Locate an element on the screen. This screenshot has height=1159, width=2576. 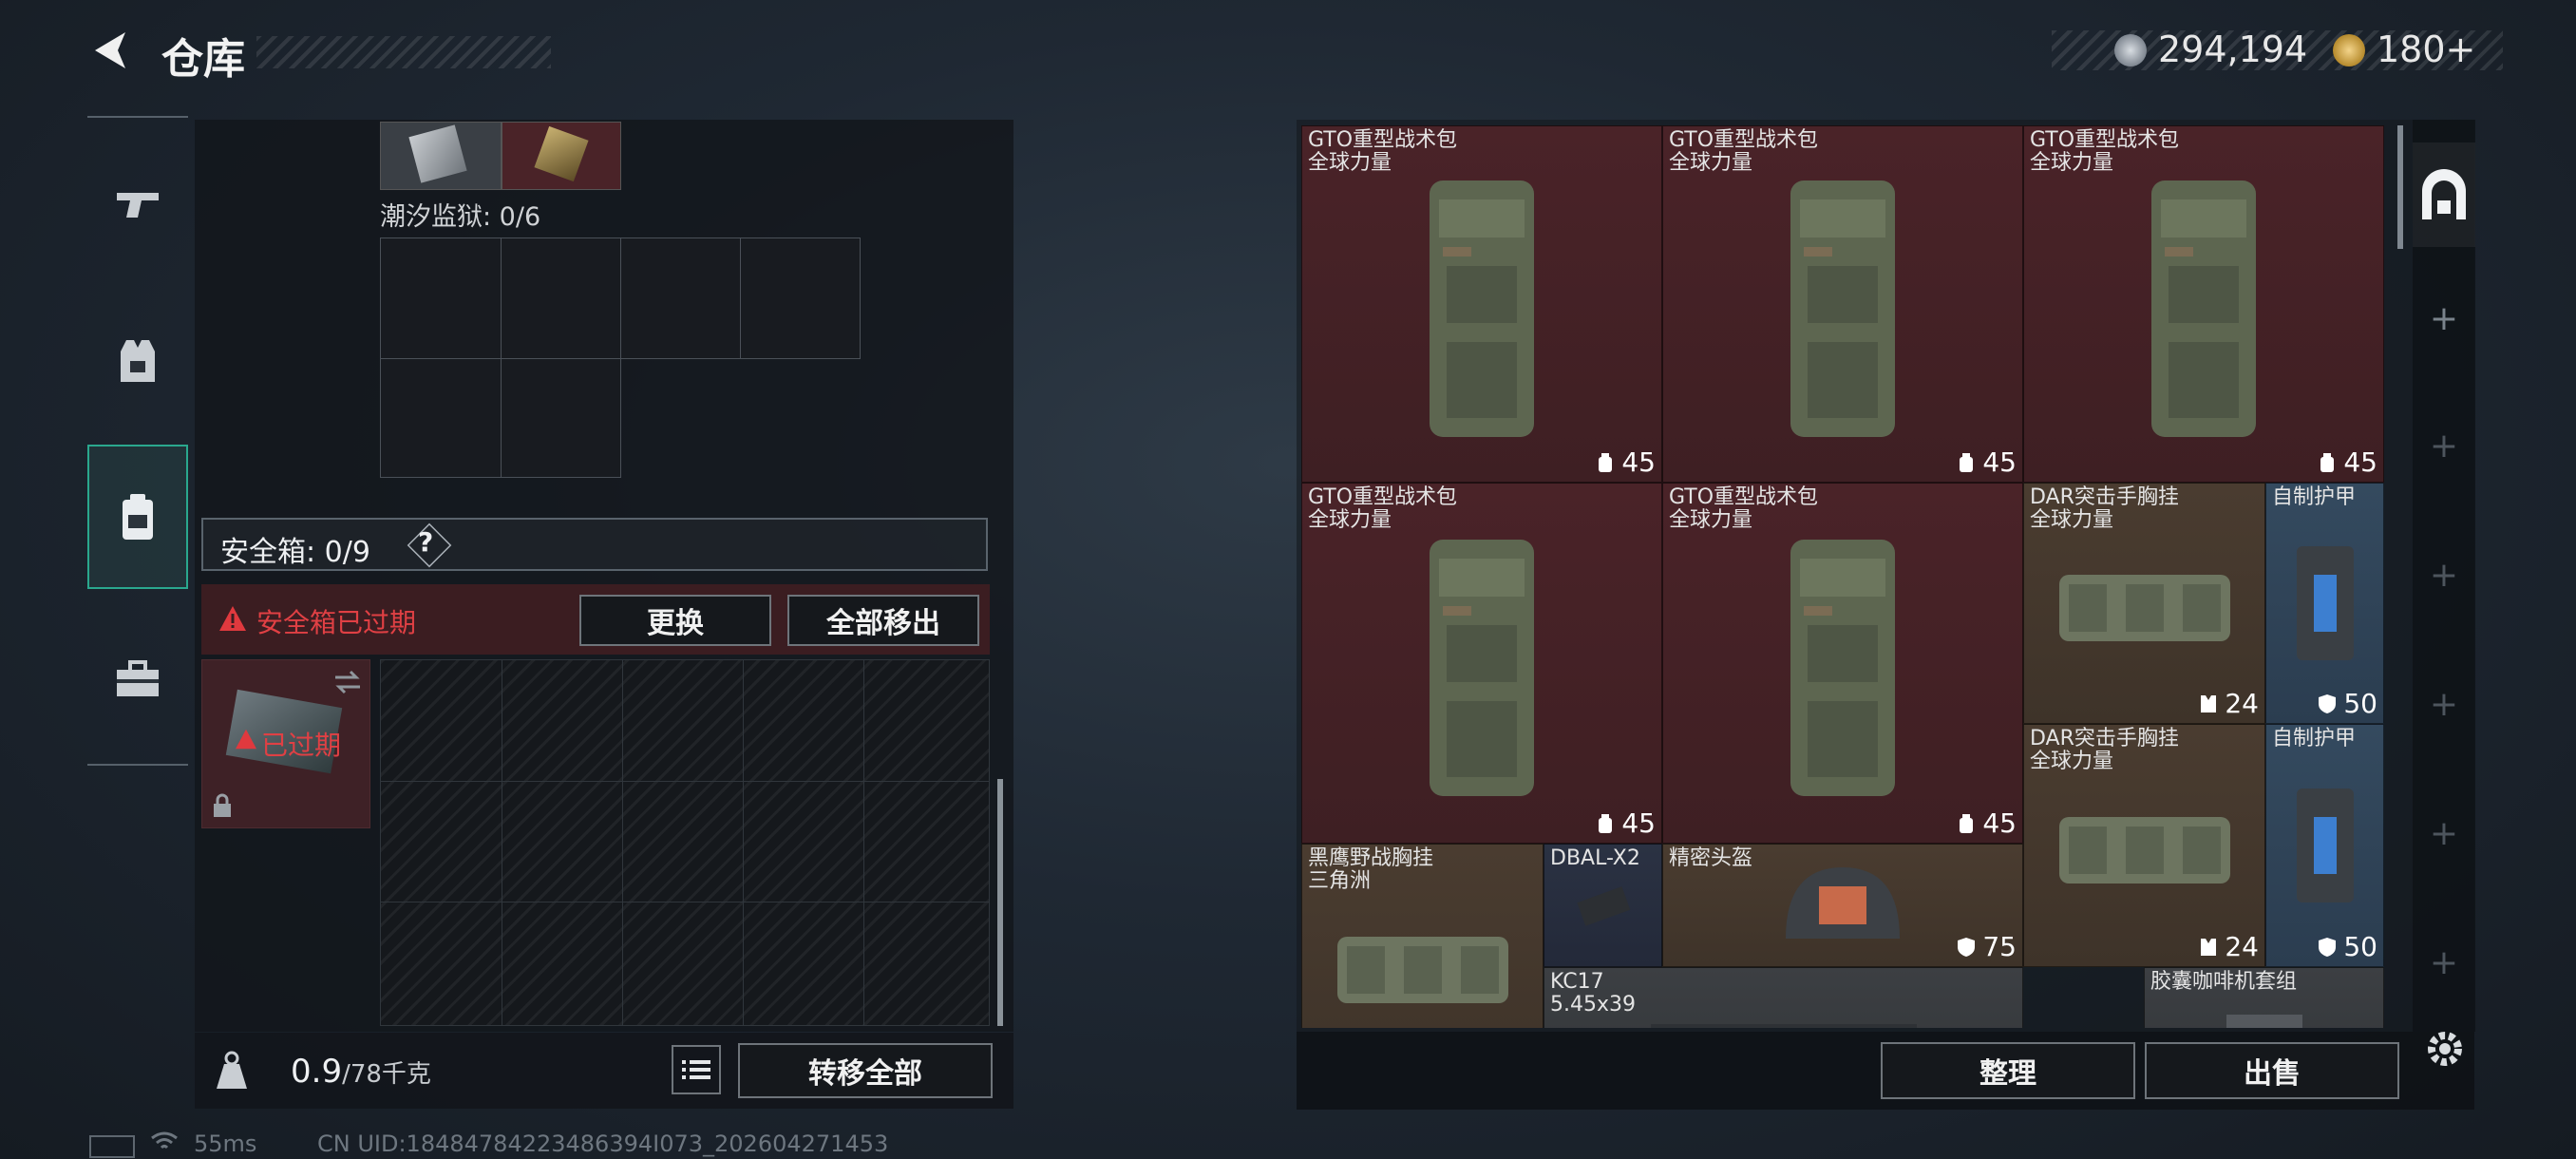
title-decoration is located at coordinates (403, 52).